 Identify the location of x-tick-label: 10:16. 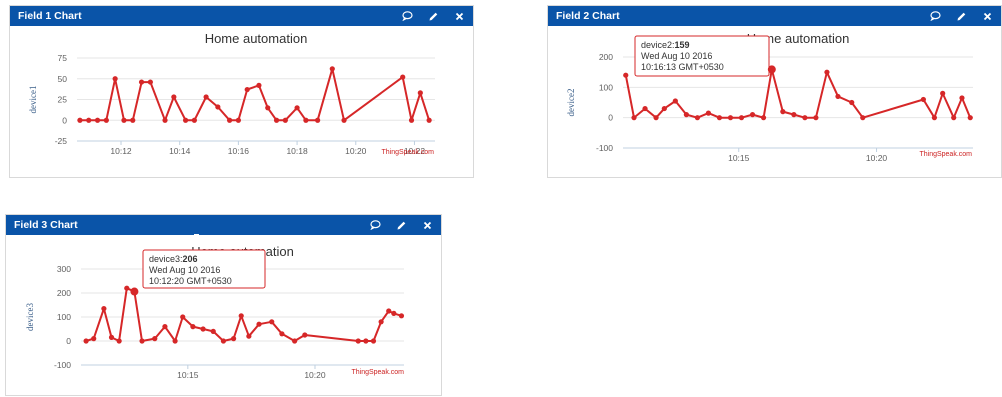
(239, 151).